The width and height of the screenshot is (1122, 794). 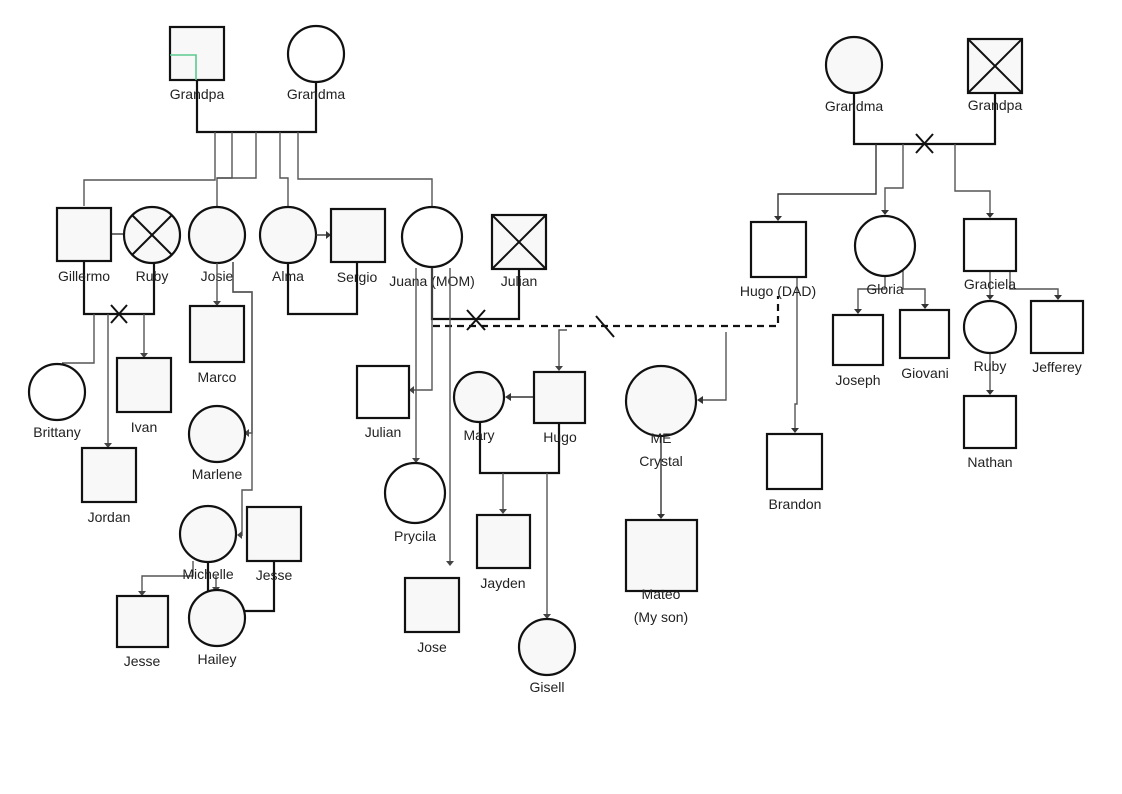 I want to click on person-graciela: Graciela, so click(x=990, y=254).